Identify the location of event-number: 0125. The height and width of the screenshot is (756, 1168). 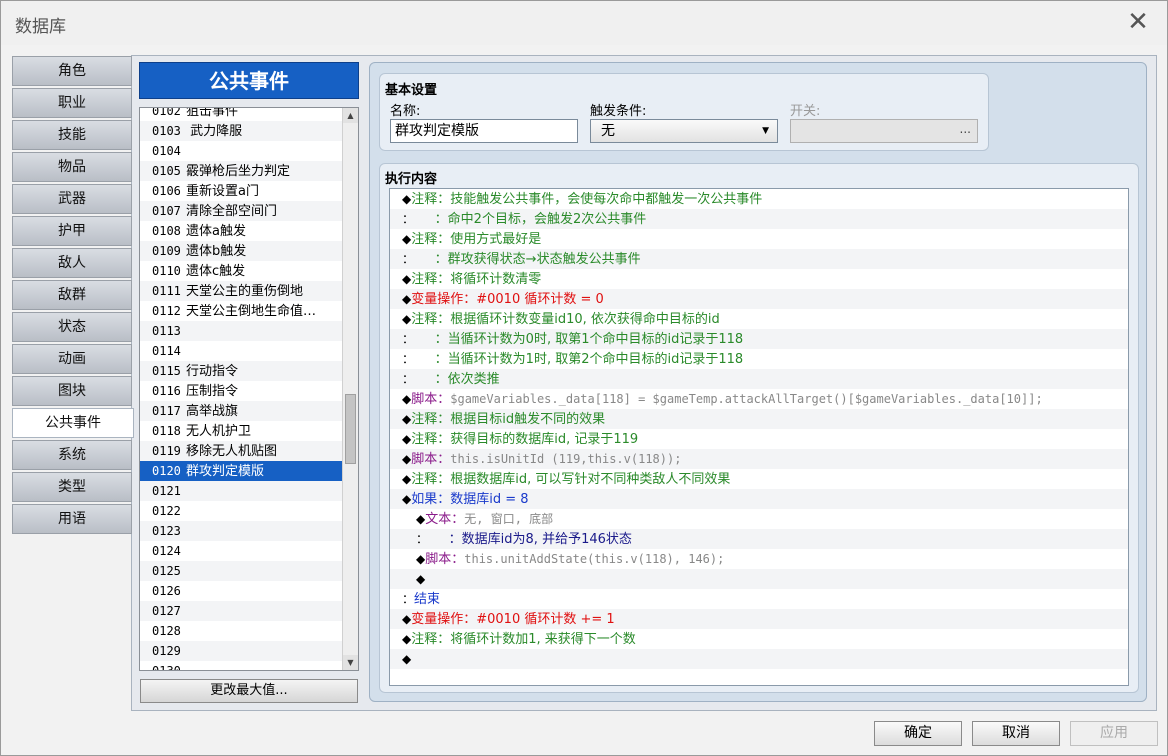
(166, 571).